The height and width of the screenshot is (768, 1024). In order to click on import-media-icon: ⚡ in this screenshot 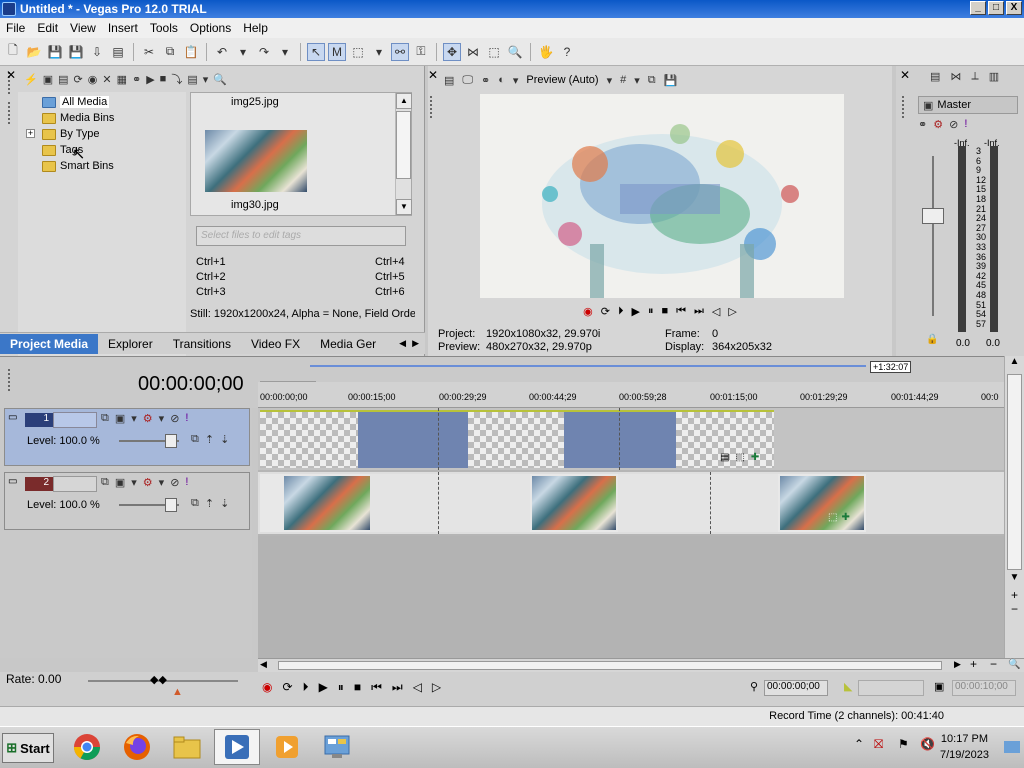, I will do `click(31, 79)`.